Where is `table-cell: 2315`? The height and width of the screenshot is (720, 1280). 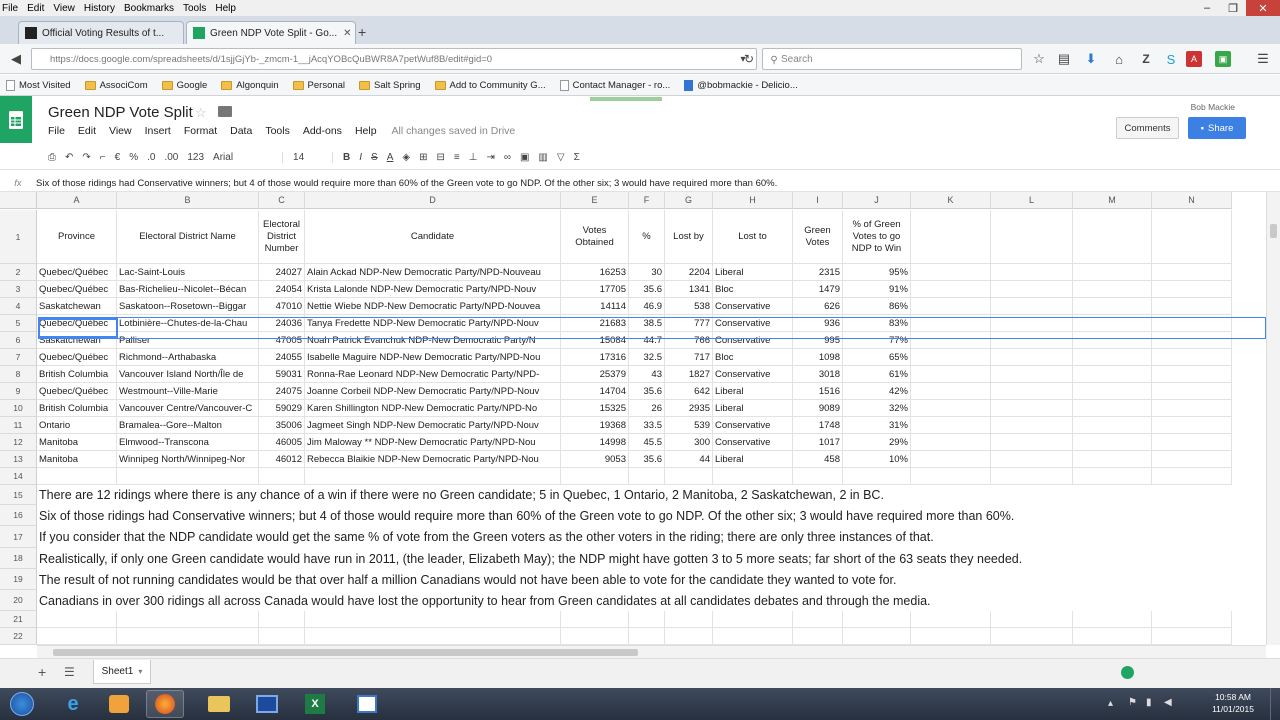 table-cell: 2315 is located at coordinates (818, 272).